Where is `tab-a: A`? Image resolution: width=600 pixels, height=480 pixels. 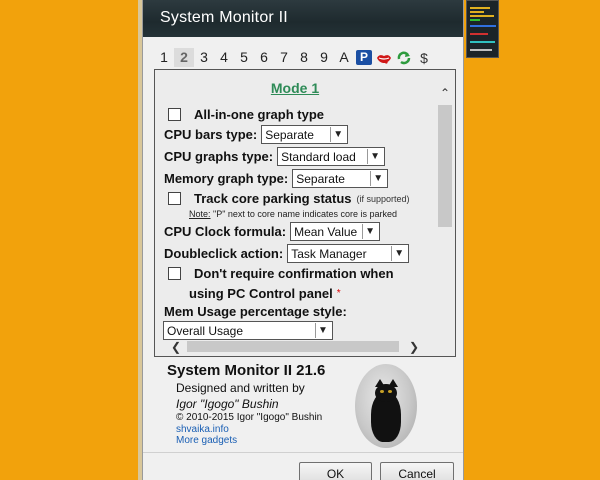 tab-a: A is located at coordinates (344, 57).